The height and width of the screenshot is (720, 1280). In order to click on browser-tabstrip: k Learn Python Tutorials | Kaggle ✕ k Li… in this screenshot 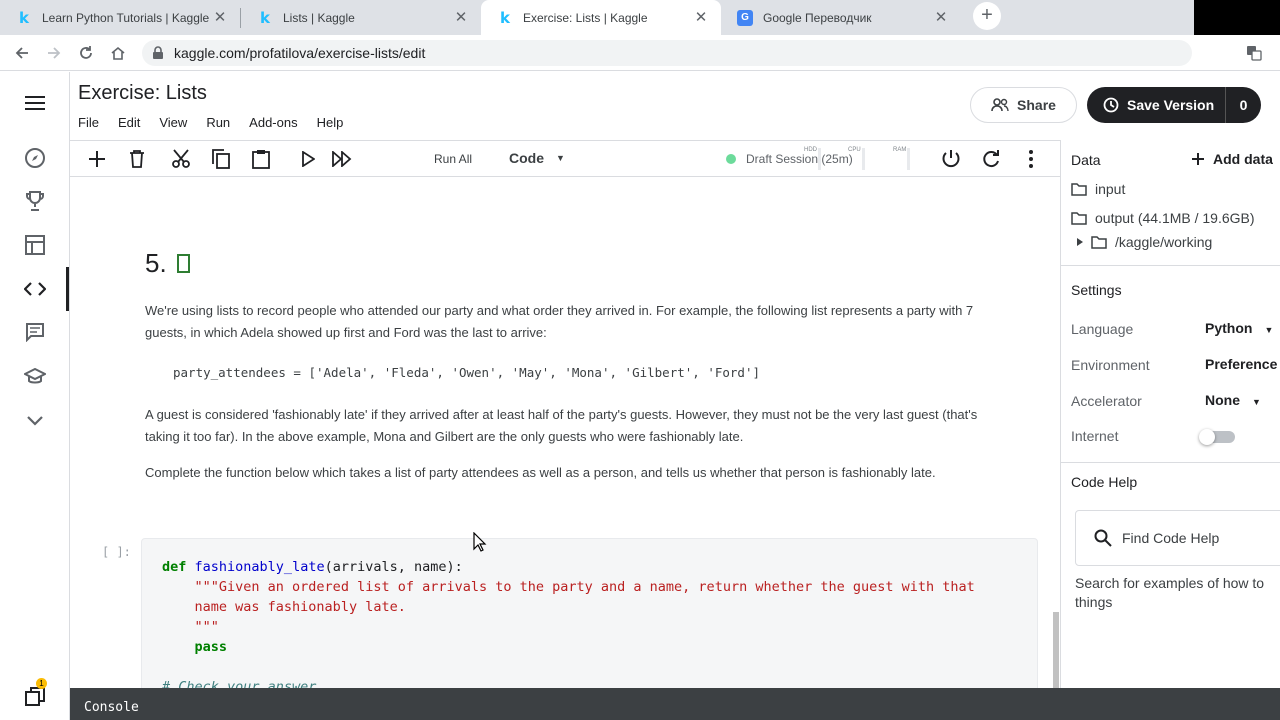, I will do `click(640, 17)`.